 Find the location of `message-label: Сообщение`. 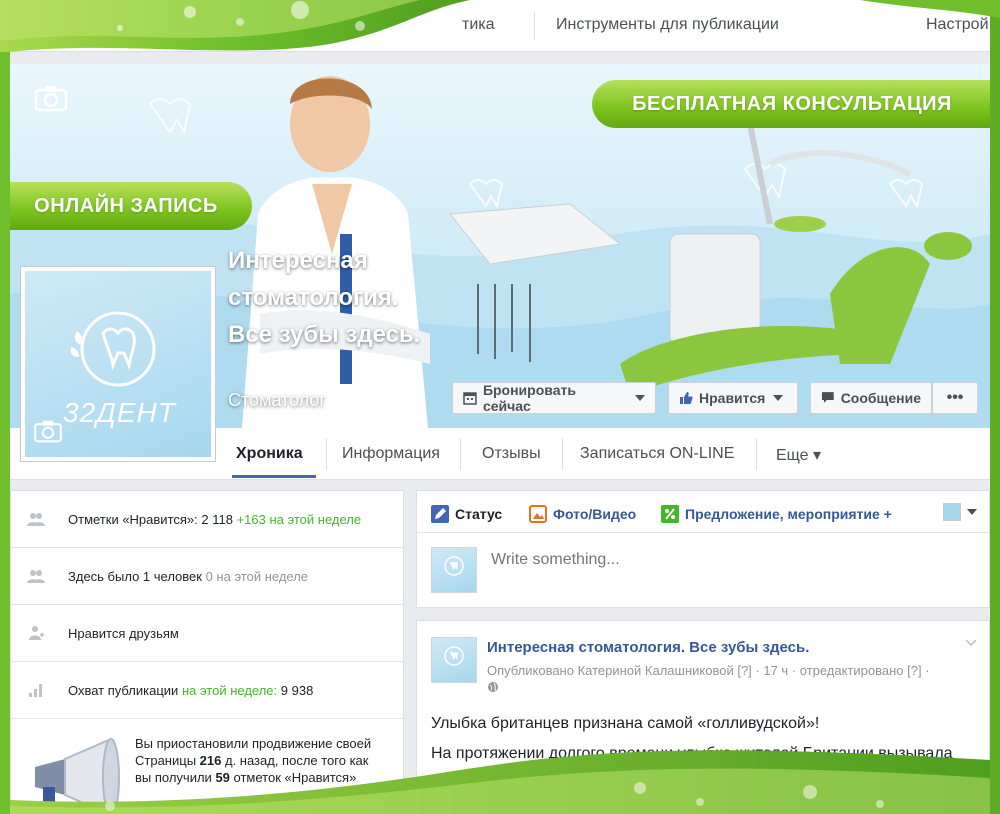

message-label: Сообщение is located at coordinates (880, 398).